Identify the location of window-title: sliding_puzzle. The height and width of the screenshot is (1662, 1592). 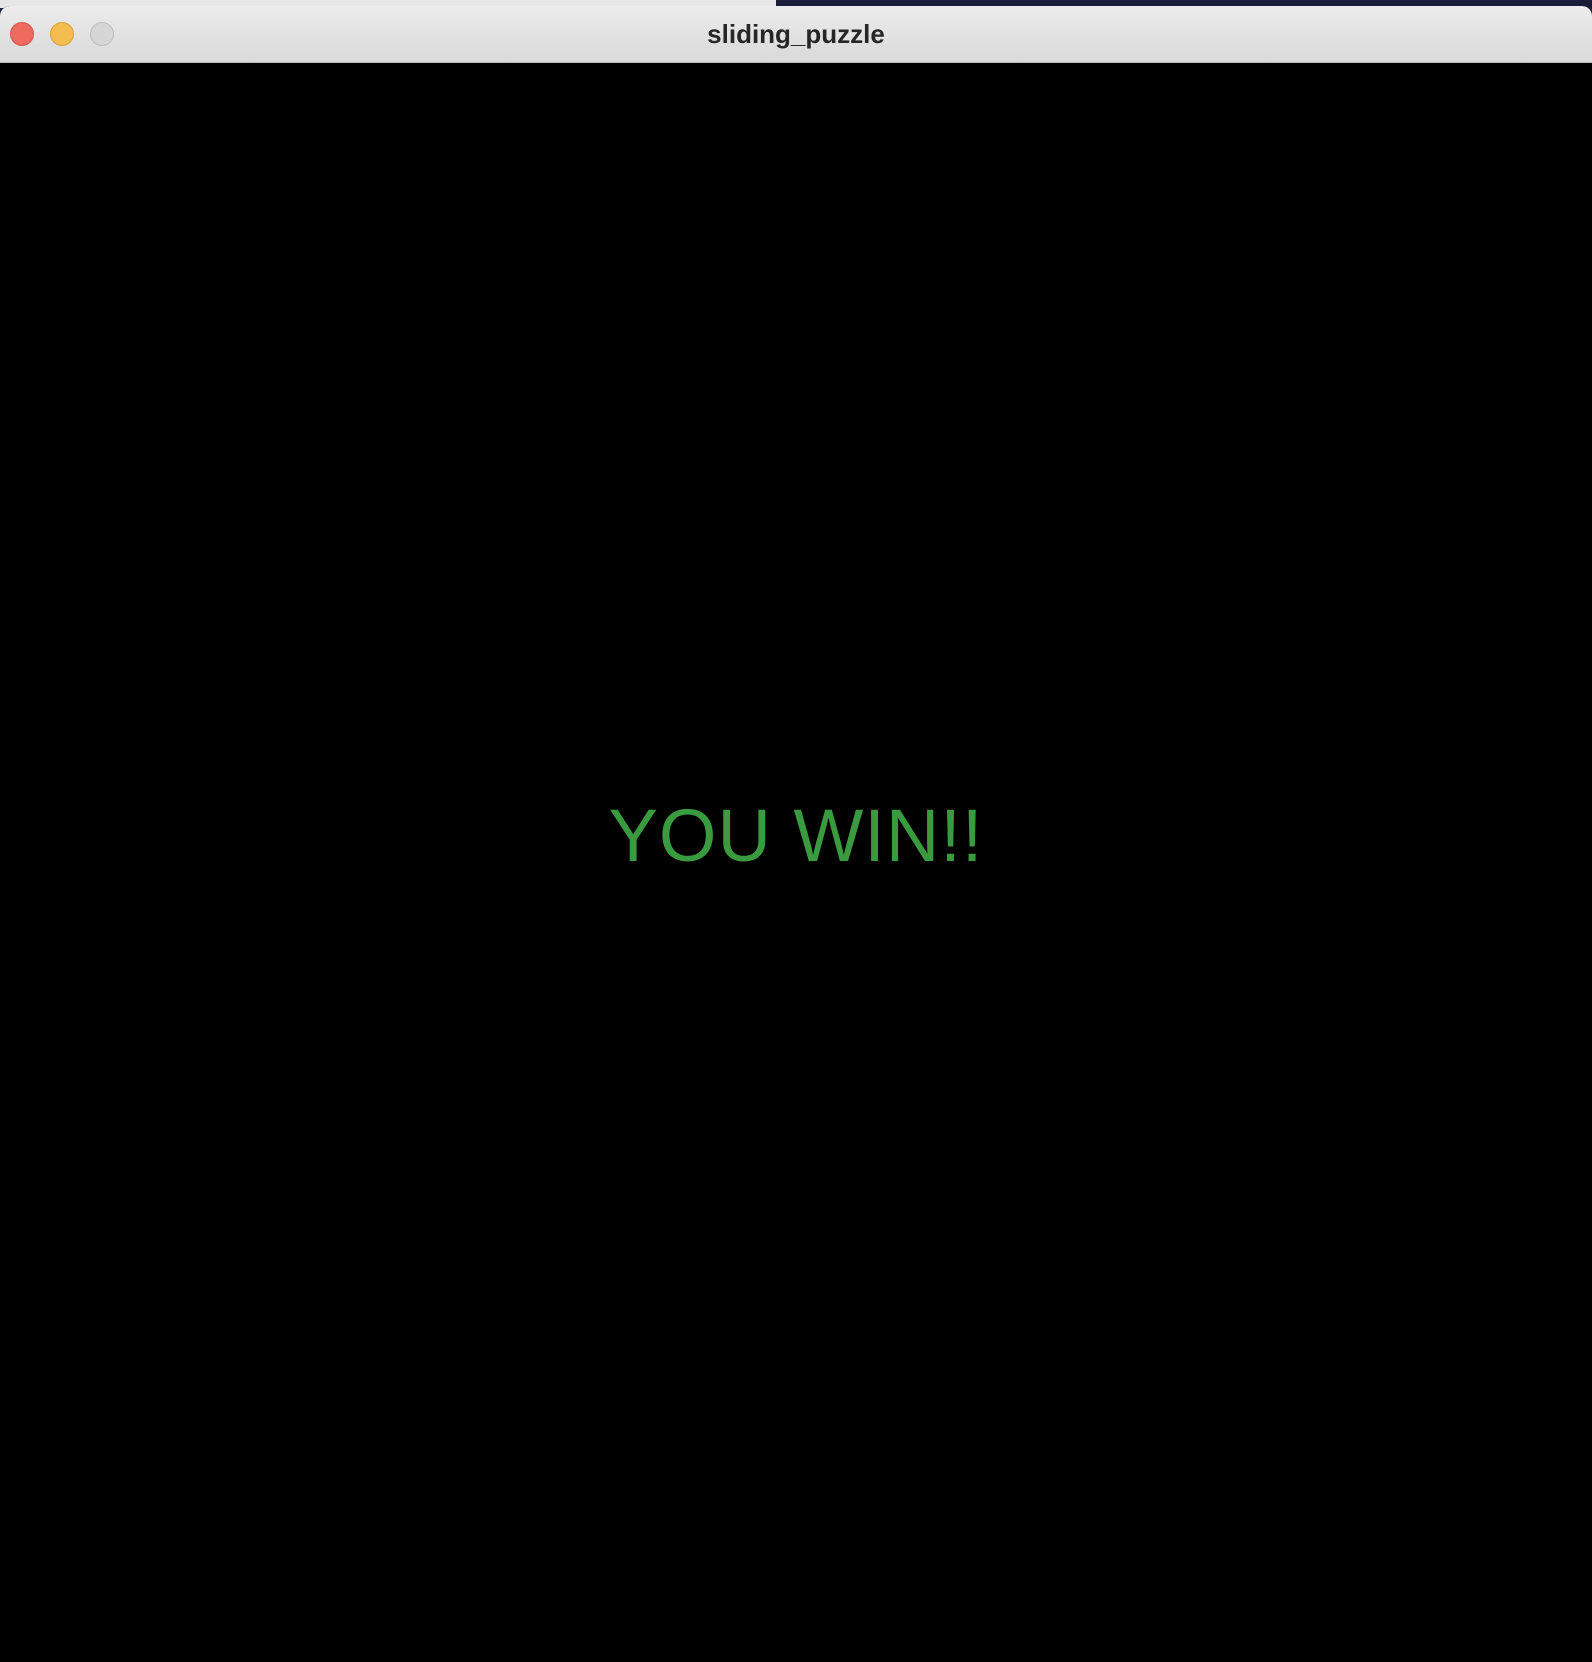
(796, 34).